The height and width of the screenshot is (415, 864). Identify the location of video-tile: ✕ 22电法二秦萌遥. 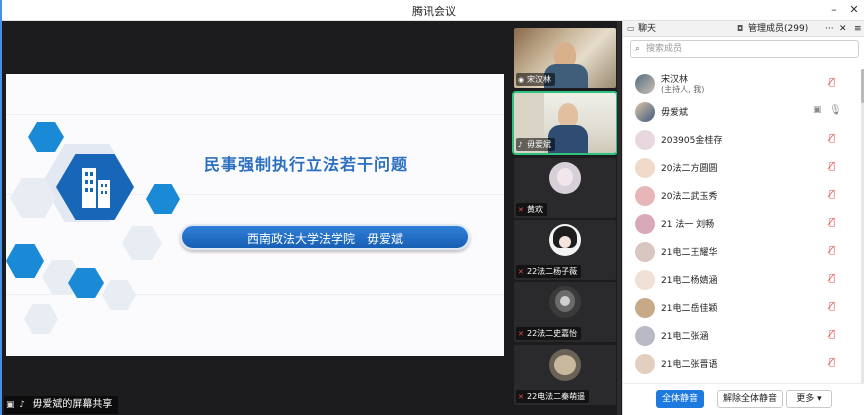
(565, 375).